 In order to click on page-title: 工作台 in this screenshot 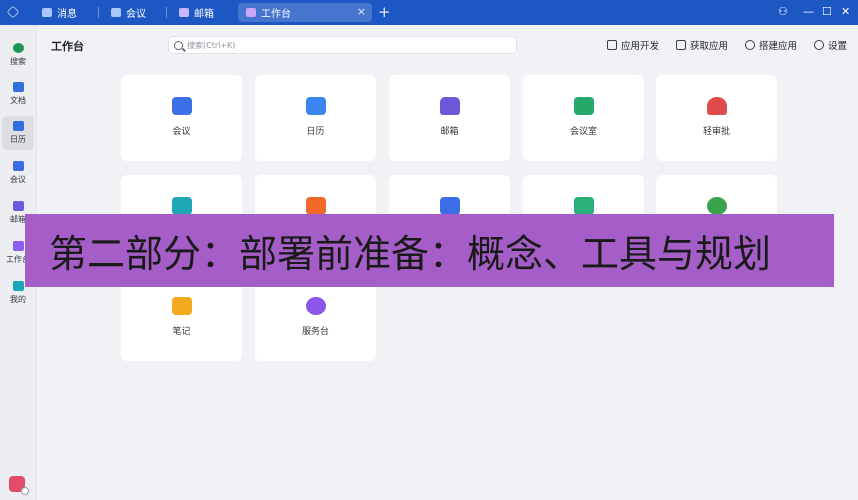, I will do `click(67, 46)`.